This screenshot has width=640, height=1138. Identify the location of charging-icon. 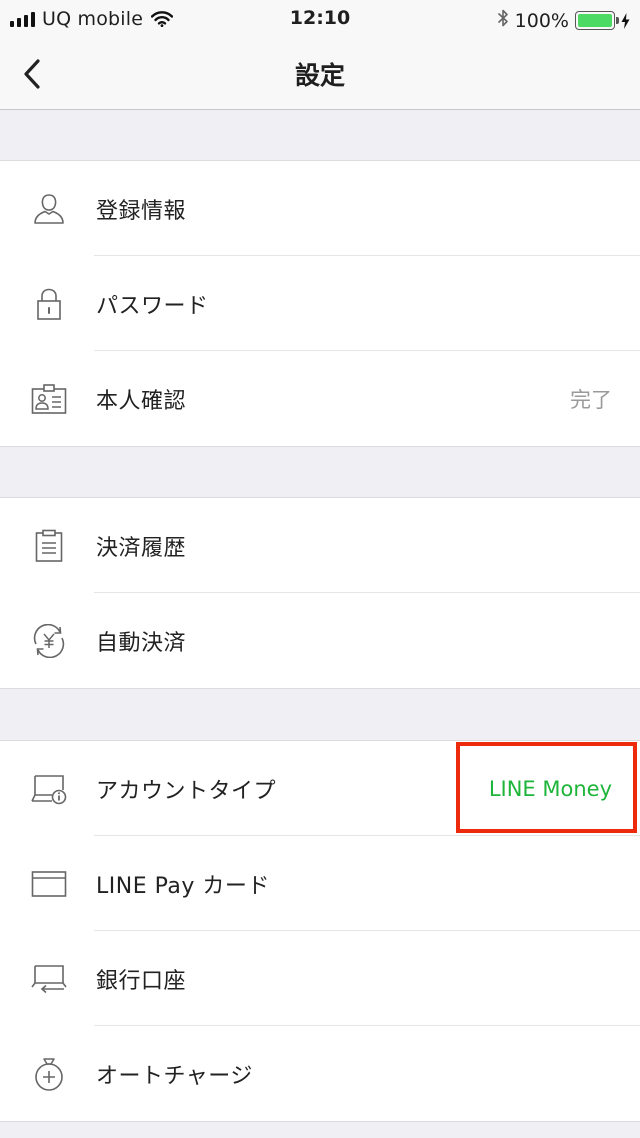
(625, 20).